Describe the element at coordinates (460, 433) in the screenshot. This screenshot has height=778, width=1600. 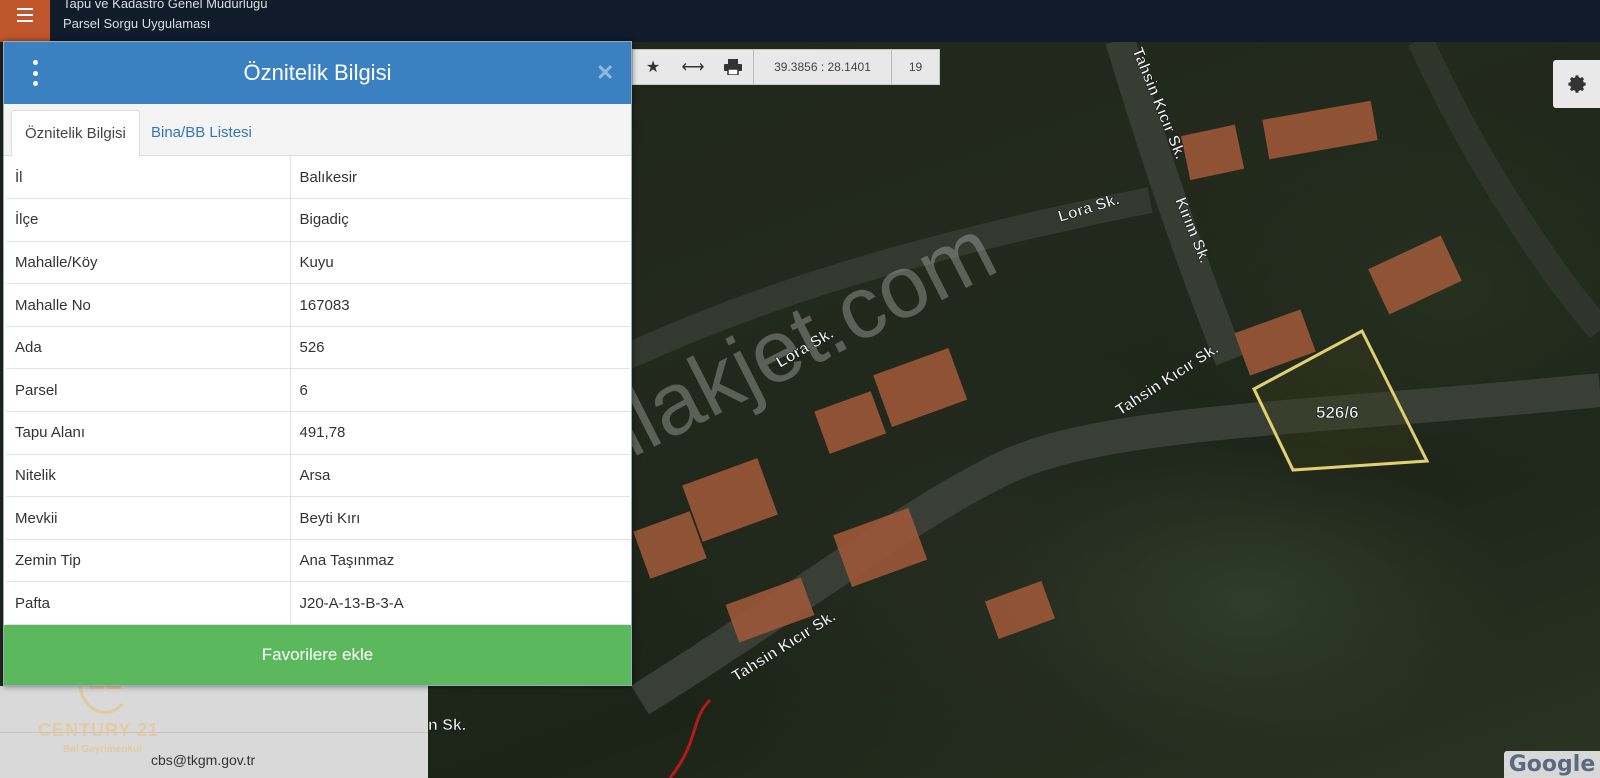
I see `row-value: 491,78` at that location.